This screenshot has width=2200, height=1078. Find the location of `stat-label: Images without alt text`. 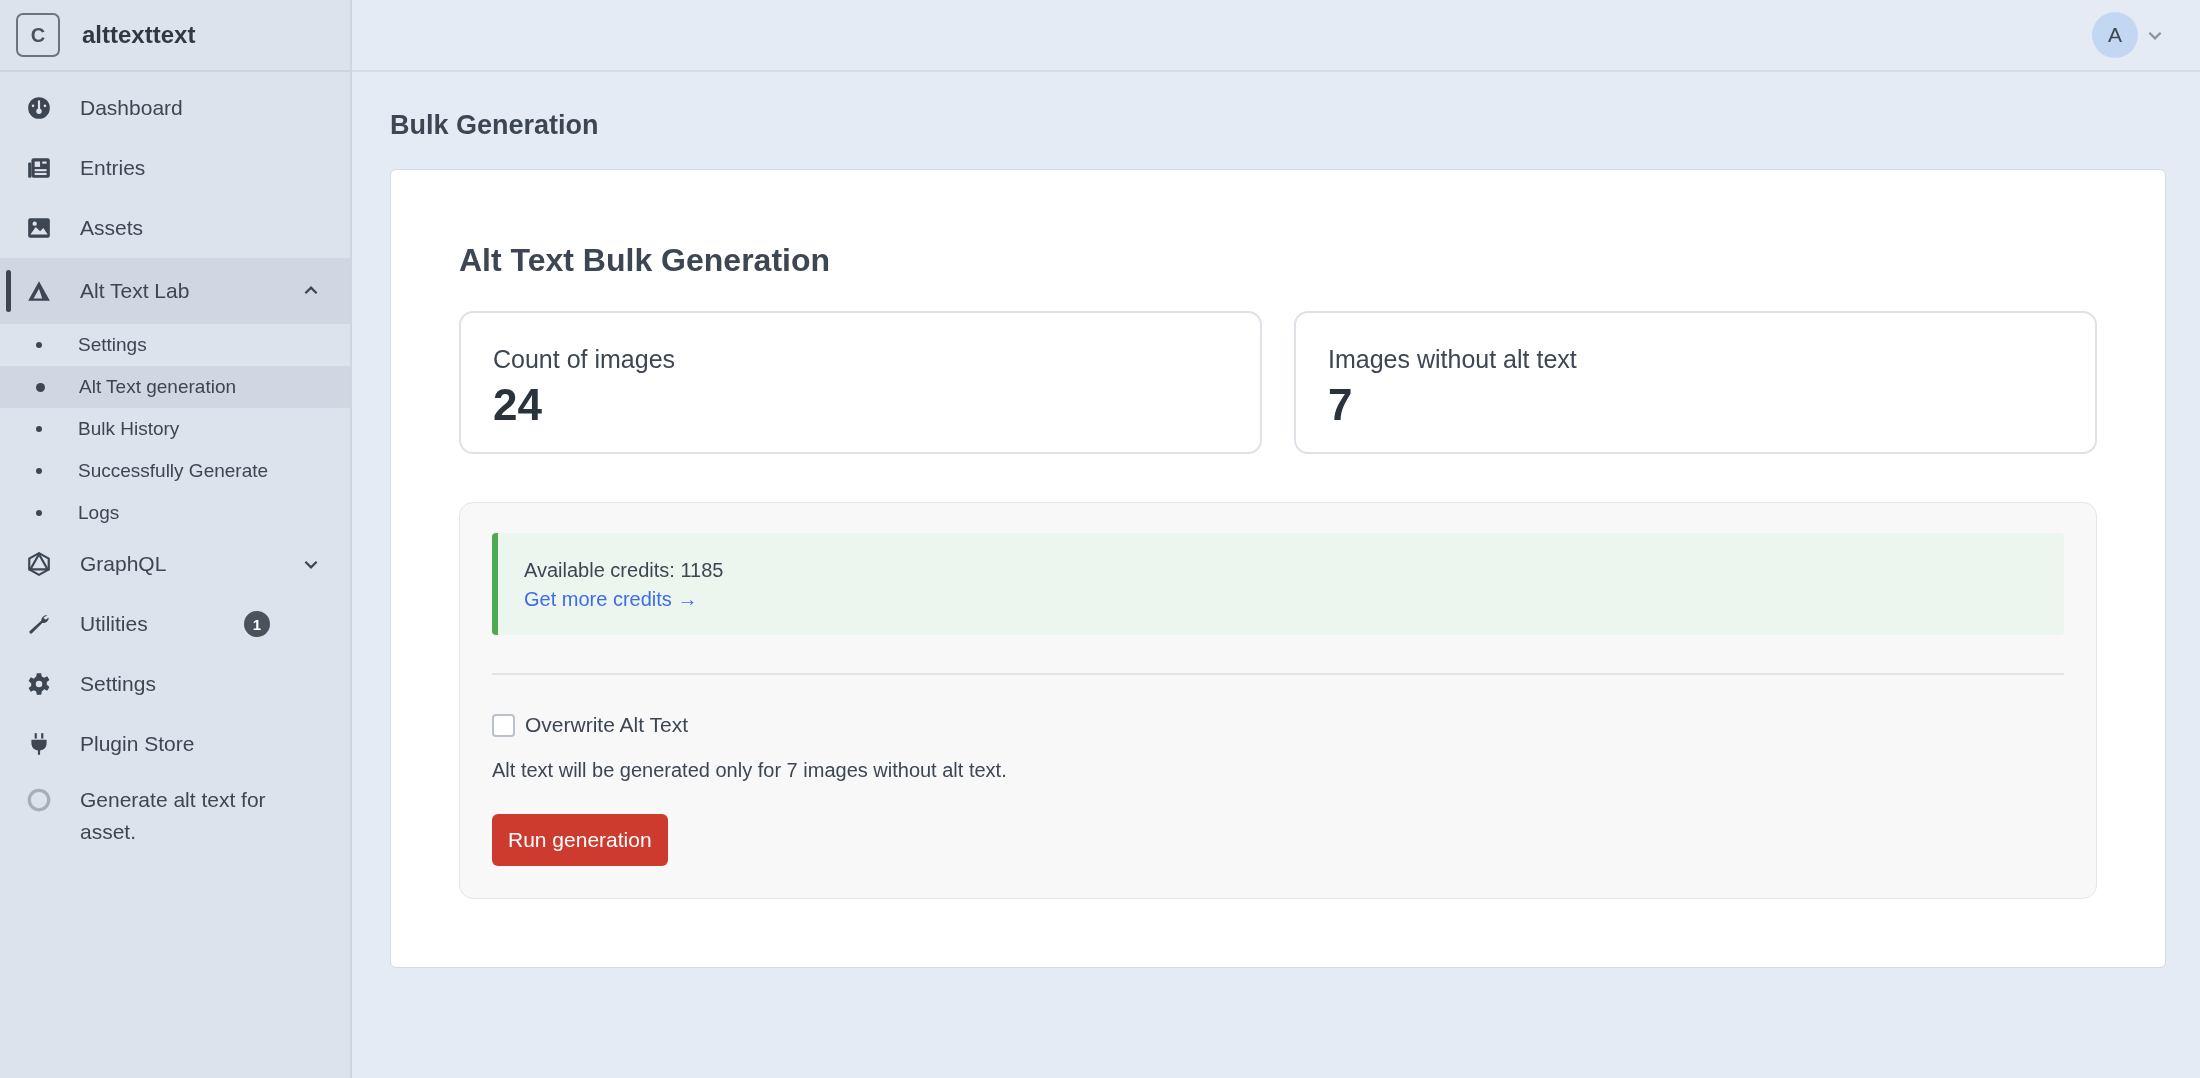

stat-label: Images without alt text is located at coordinates (1453, 359).